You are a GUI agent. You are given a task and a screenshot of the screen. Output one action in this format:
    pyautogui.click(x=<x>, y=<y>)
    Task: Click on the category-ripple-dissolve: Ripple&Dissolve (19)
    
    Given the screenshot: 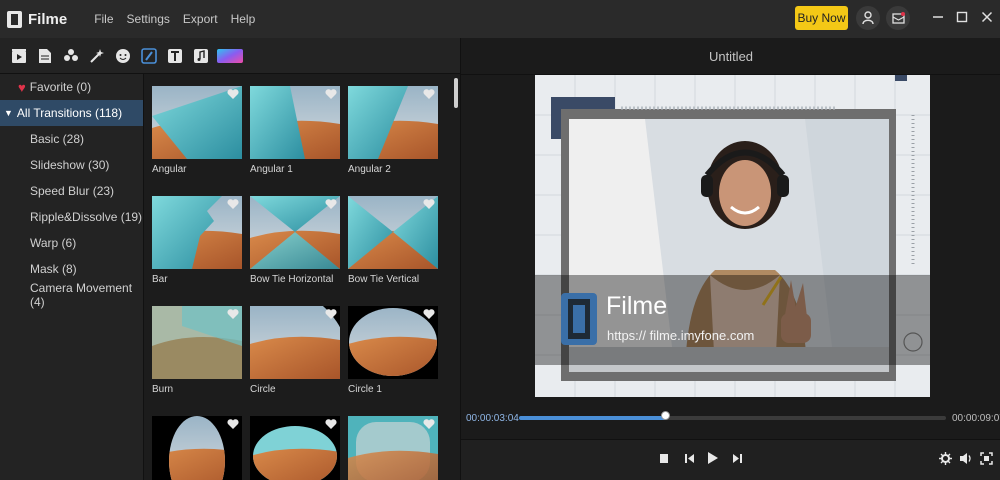 What is the action you would take?
    pyautogui.click(x=71, y=217)
    